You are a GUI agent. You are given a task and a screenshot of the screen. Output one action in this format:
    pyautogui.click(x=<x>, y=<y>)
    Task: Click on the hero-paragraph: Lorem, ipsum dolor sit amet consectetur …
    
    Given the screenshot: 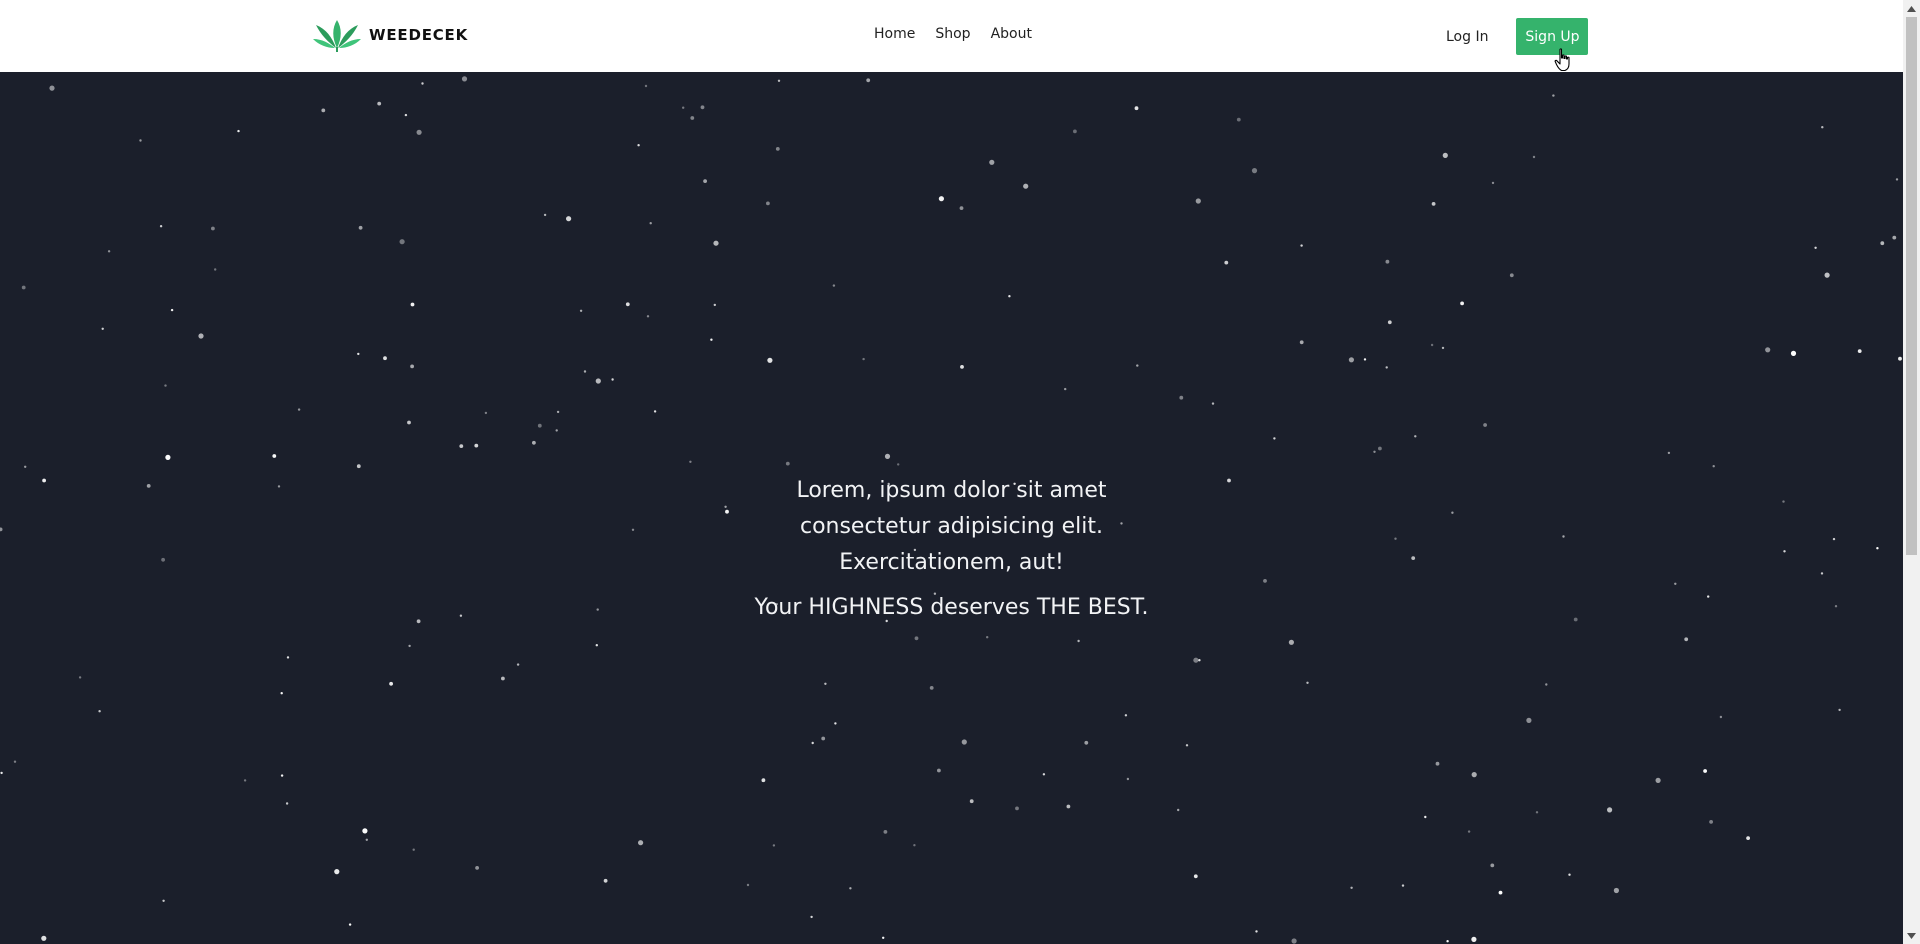 What is the action you would take?
    pyautogui.click(x=951, y=527)
    